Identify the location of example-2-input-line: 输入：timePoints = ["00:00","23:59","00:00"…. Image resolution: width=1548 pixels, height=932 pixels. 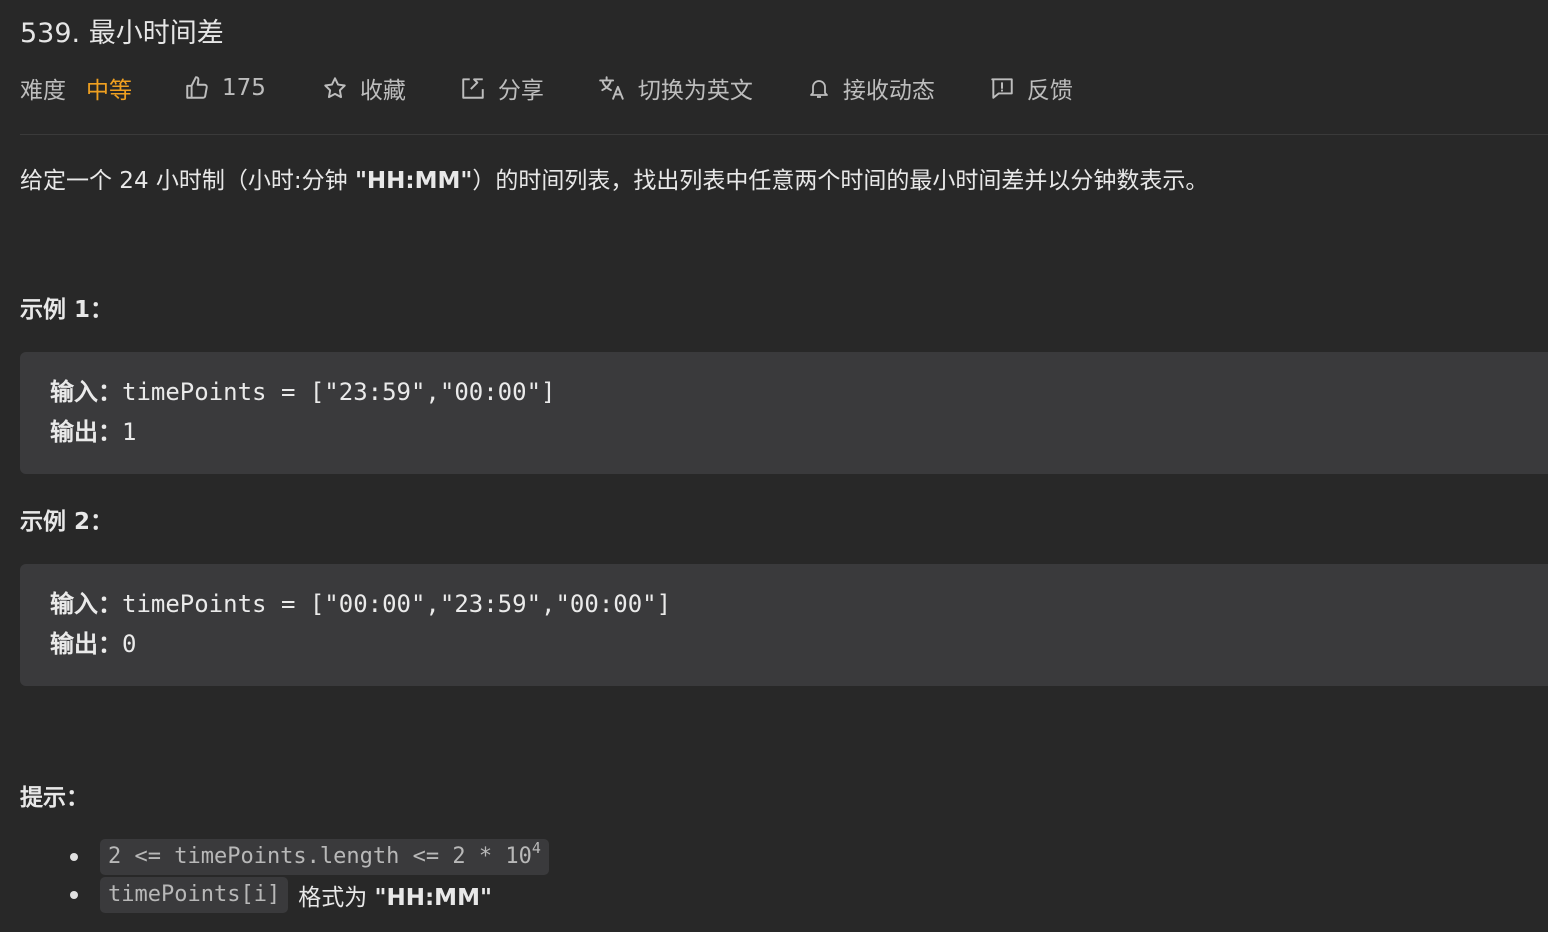
(784, 604).